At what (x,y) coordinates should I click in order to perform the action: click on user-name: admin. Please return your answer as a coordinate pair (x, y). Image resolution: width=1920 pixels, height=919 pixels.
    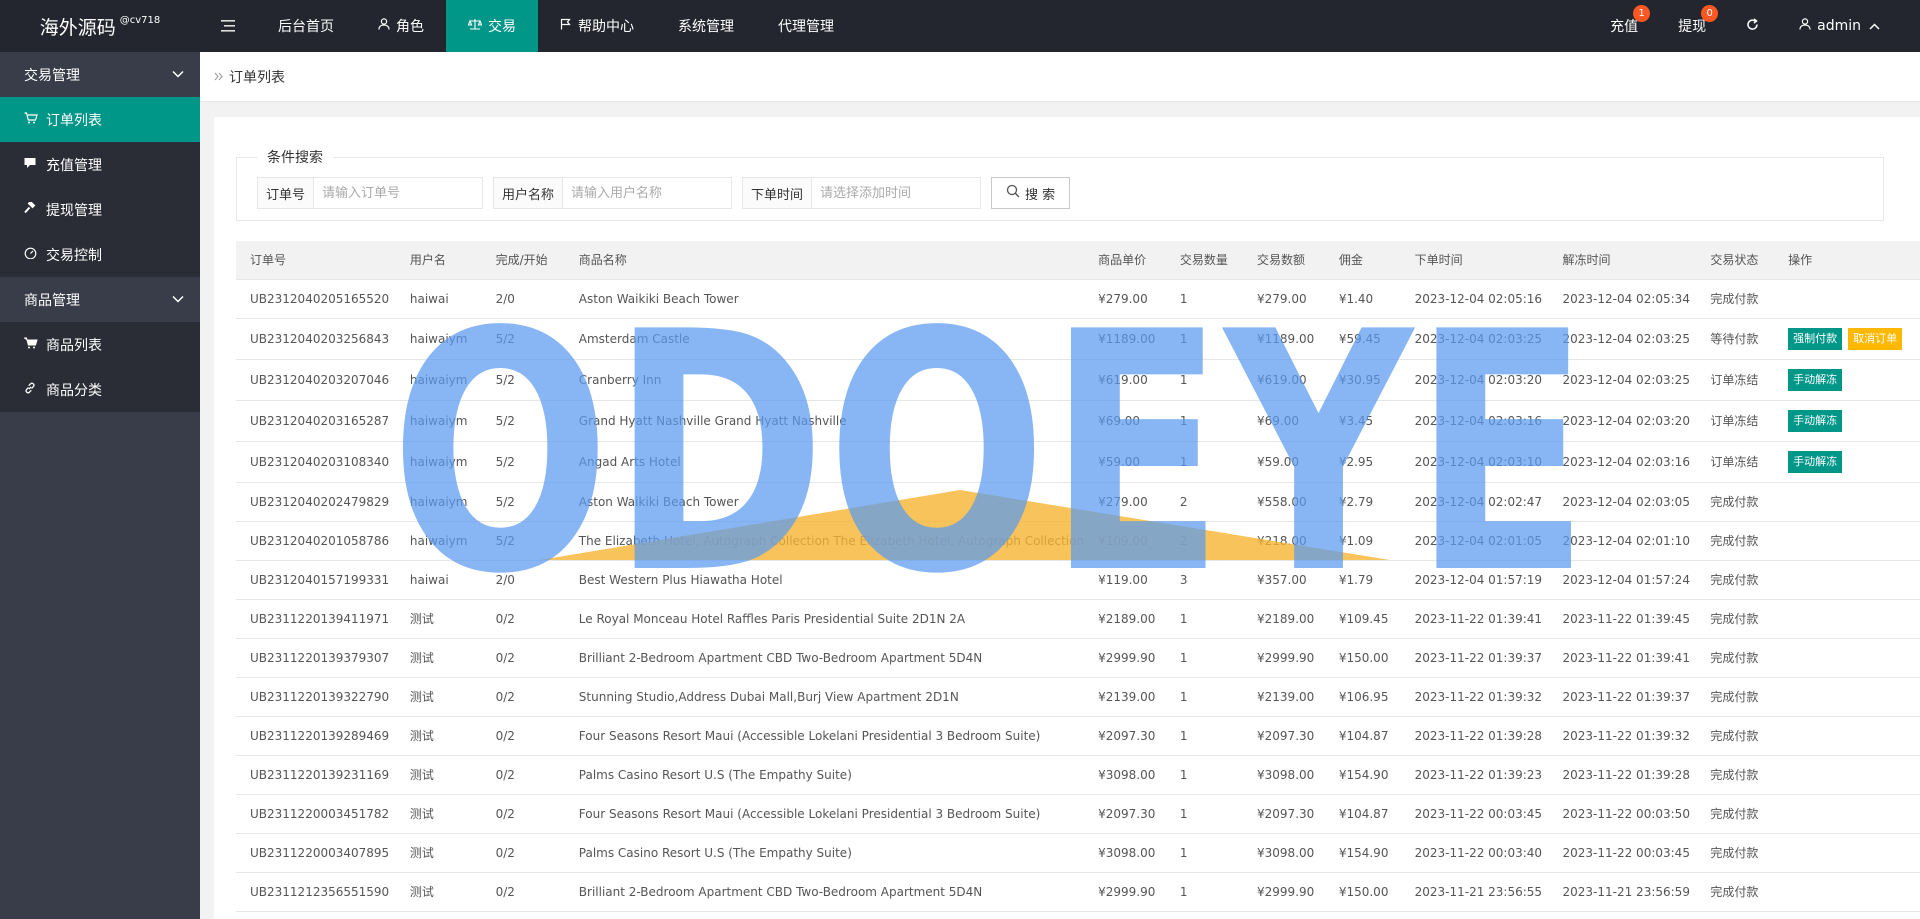
    Looking at the image, I should click on (1839, 26).